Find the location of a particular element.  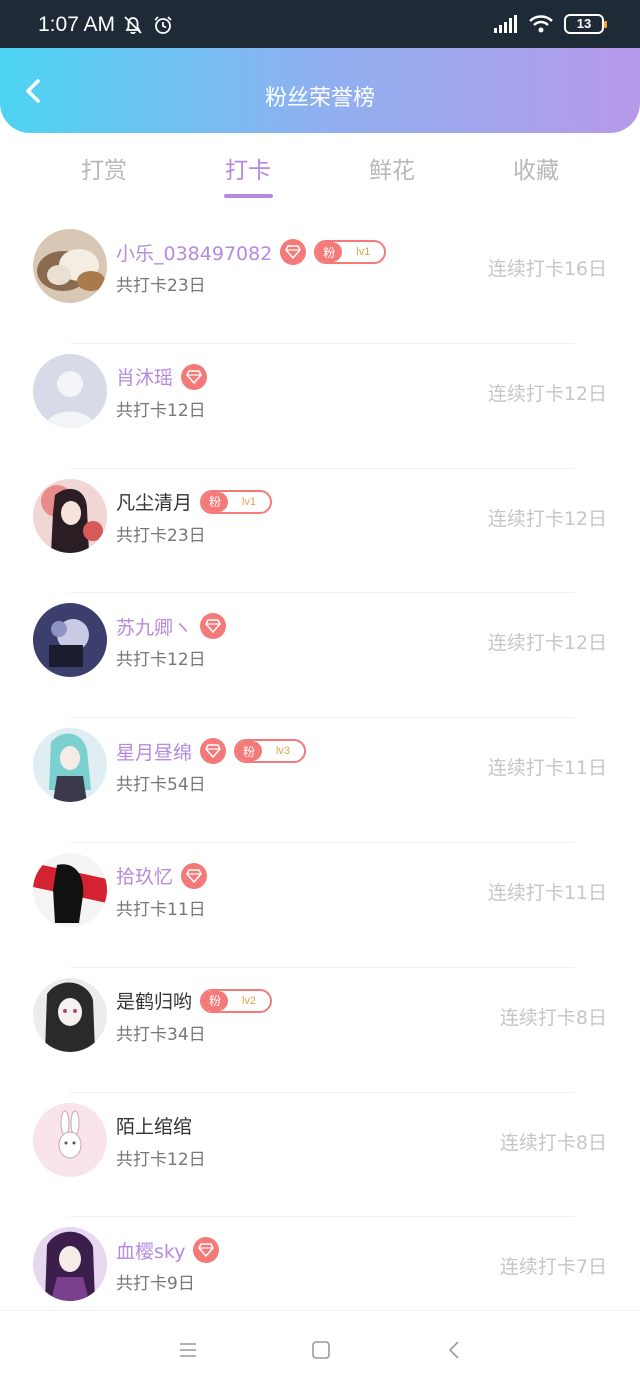

header: 粉丝荣誉榜 is located at coordinates (320, 90).